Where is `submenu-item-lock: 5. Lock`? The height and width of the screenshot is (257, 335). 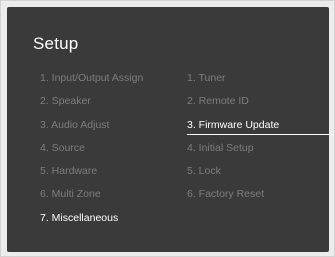
submenu-item-lock: 5. Lock is located at coordinates (233, 174).